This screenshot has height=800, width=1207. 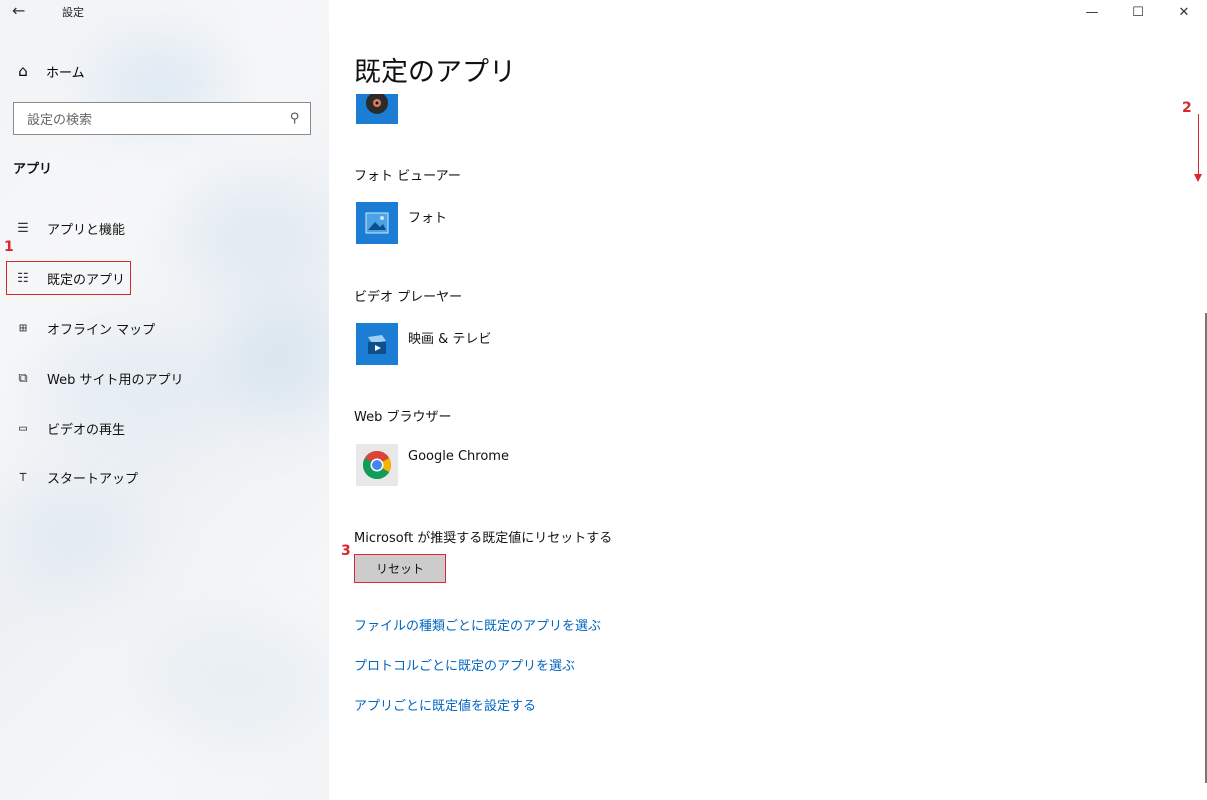 What do you see at coordinates (346, 551) in the screenshot?
I see `annotation-step-3: 3` at bounding box center [346, 551].